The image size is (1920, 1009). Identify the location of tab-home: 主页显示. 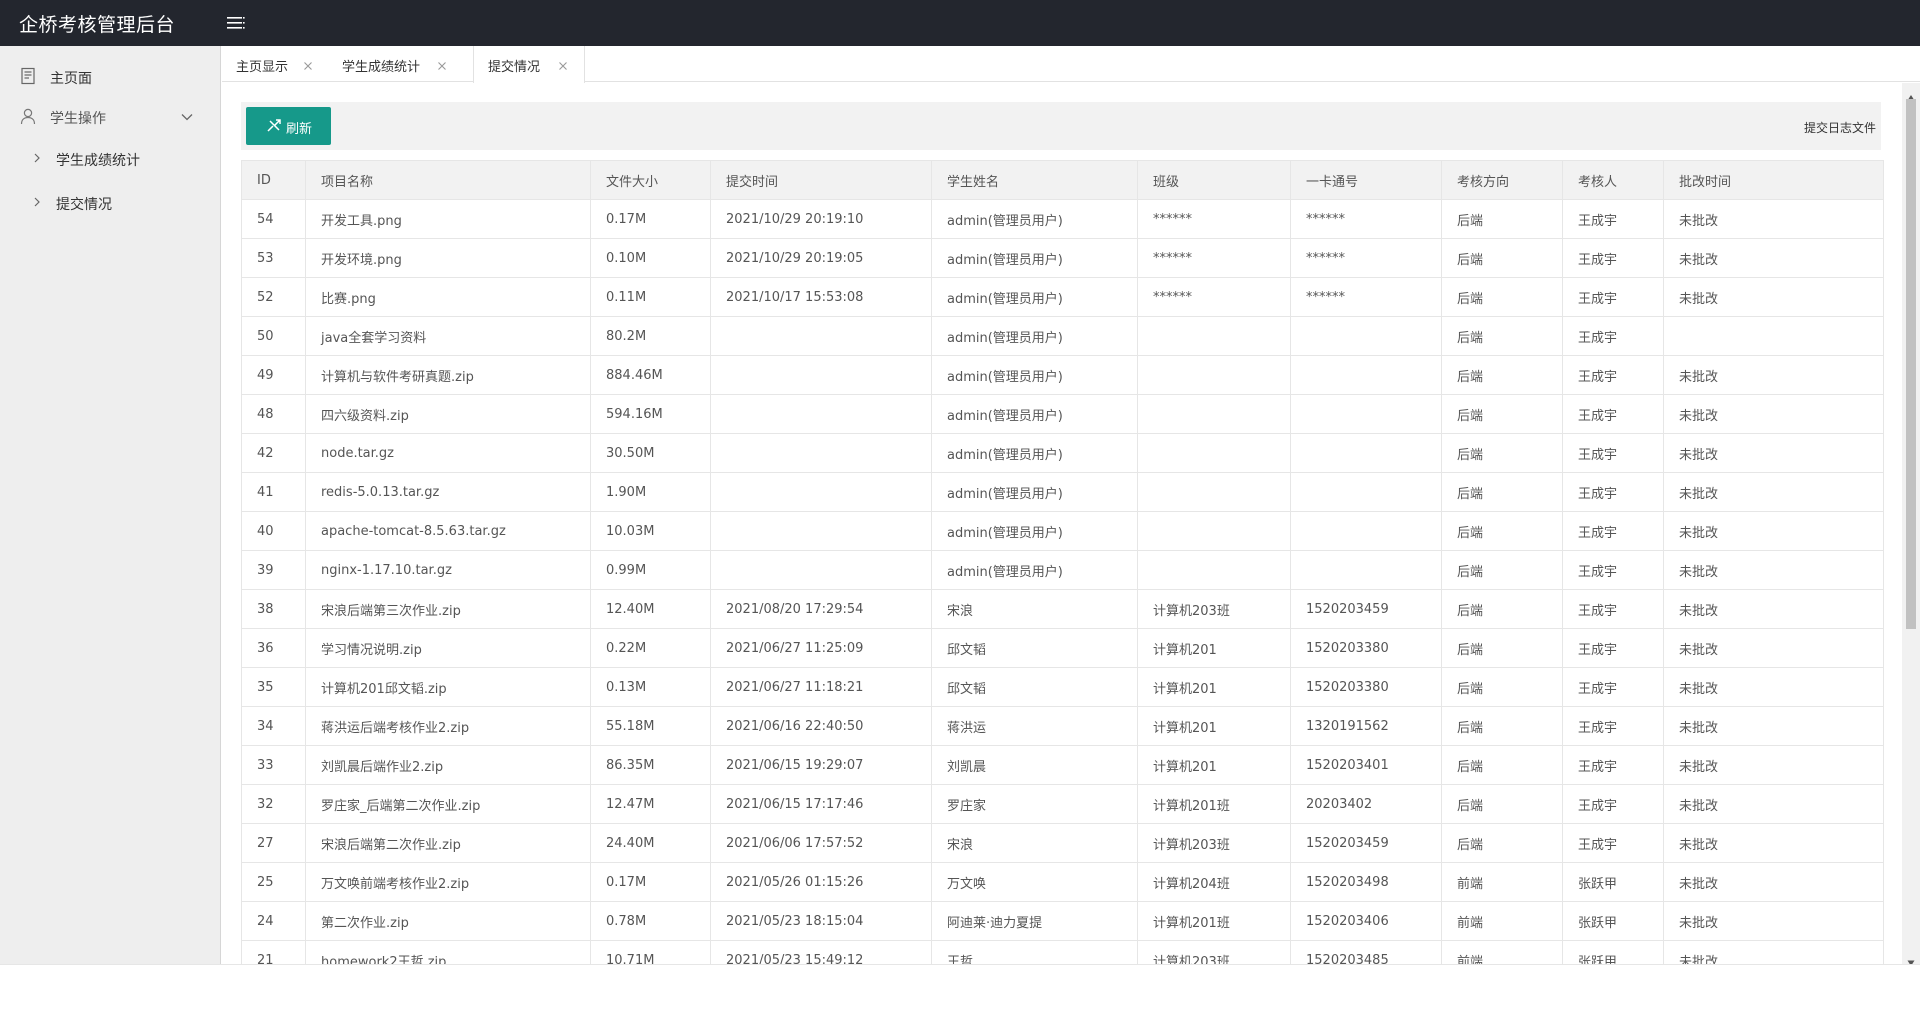
(275, 64).